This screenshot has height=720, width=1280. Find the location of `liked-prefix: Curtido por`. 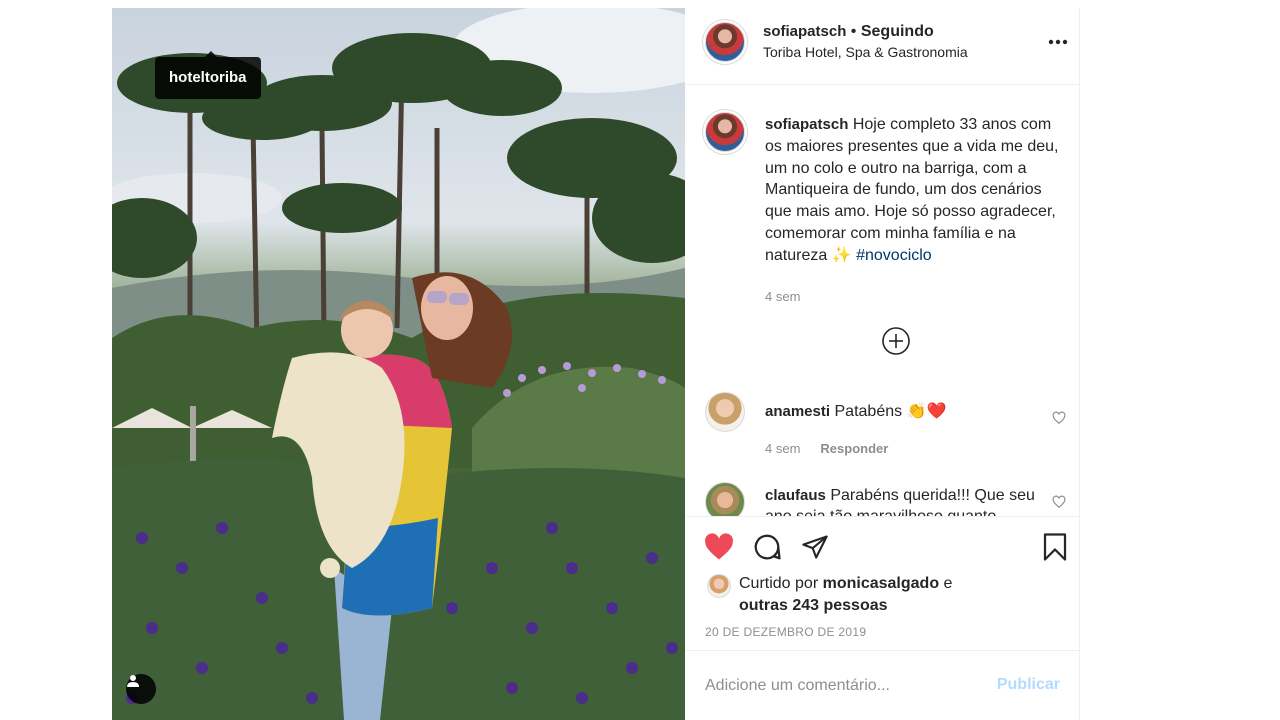

liked-prefix: Curtido por is located at coordinates (779, 583).